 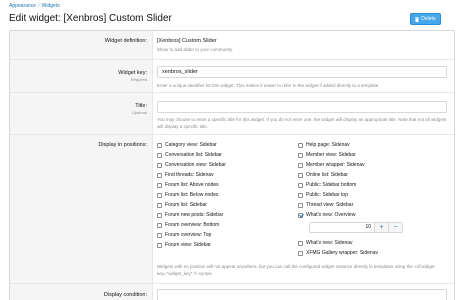 What do you see at coordinates (302, 294) in the screenshot?
I see `display-condition-input` at bounding box center [302, 294].